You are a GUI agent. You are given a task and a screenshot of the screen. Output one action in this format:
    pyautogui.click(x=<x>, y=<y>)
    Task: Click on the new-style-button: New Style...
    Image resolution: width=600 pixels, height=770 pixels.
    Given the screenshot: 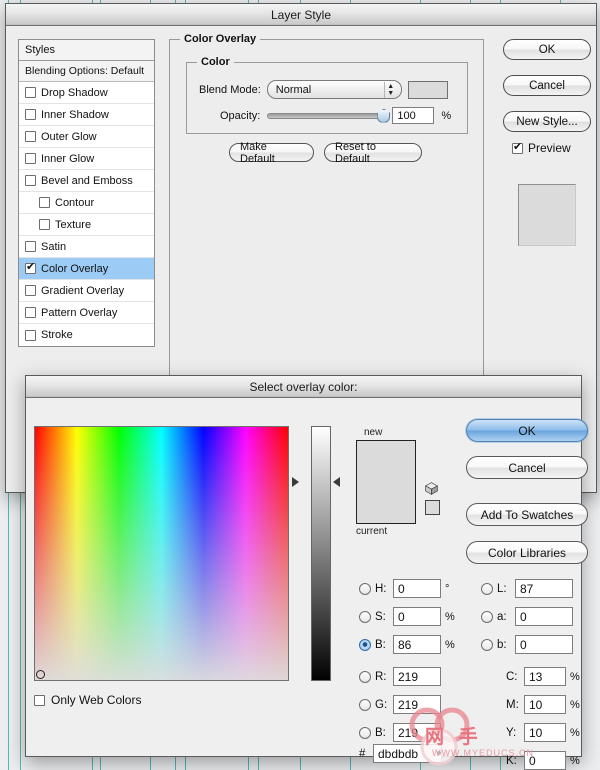 What is the action you would take?
    pyautogui.click(x=547, y=121)
    